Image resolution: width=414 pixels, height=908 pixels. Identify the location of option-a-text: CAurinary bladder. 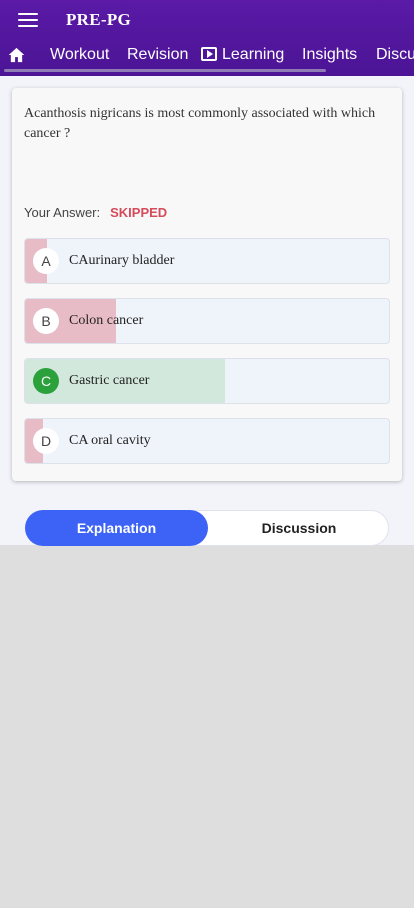
(122, 260).